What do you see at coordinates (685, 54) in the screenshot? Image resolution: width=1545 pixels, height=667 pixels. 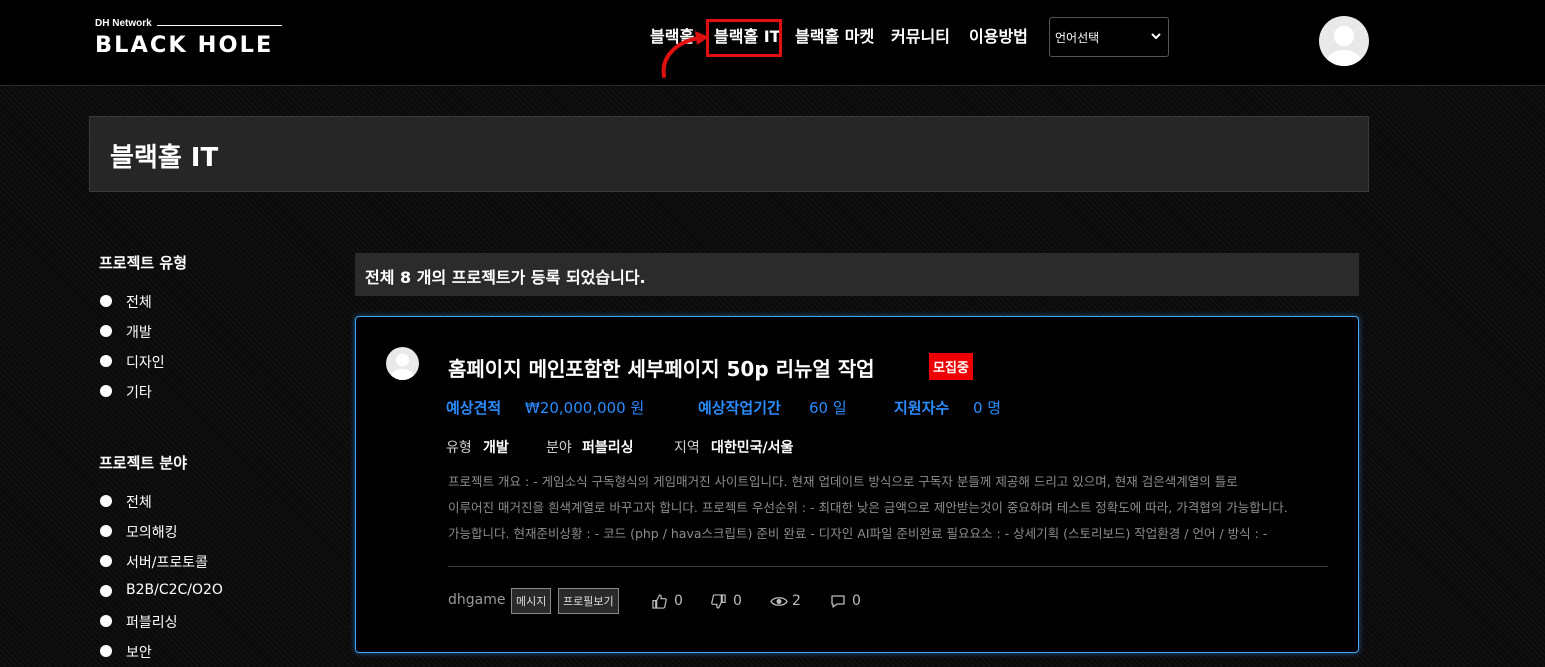 I see `curved-arrow-icon` at bounding box center [685, 54].